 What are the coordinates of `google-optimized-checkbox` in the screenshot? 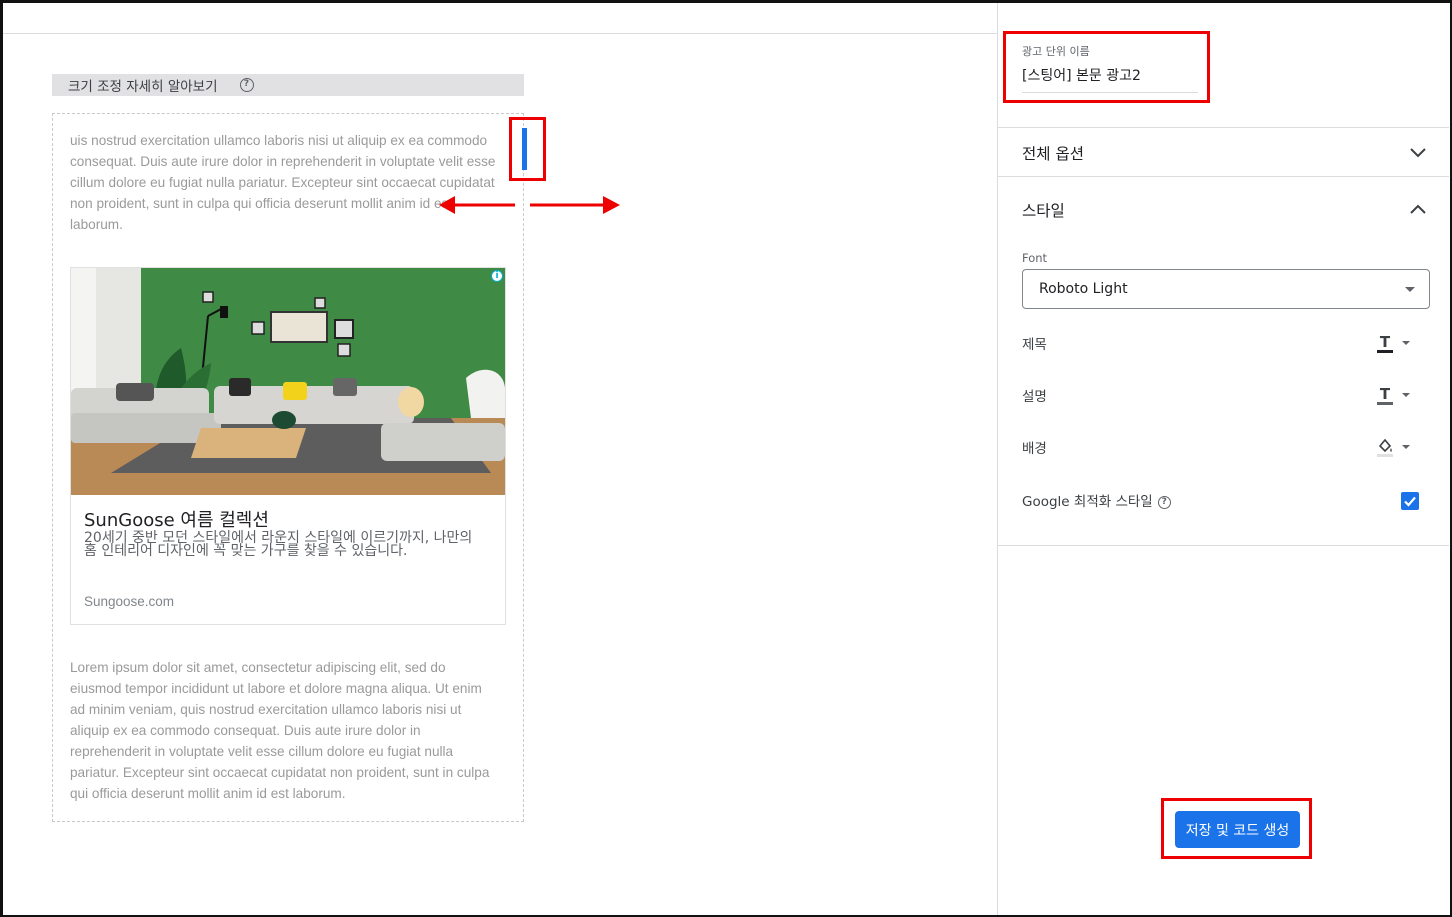 It's located at (1410, 501).